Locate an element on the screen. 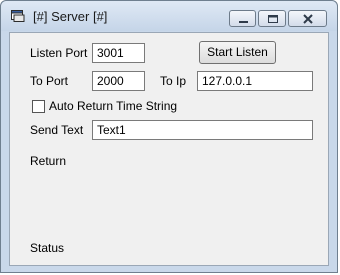 The height and width of the screenshot is (275, 340). maximize-button is located at coordinates (272, 18).